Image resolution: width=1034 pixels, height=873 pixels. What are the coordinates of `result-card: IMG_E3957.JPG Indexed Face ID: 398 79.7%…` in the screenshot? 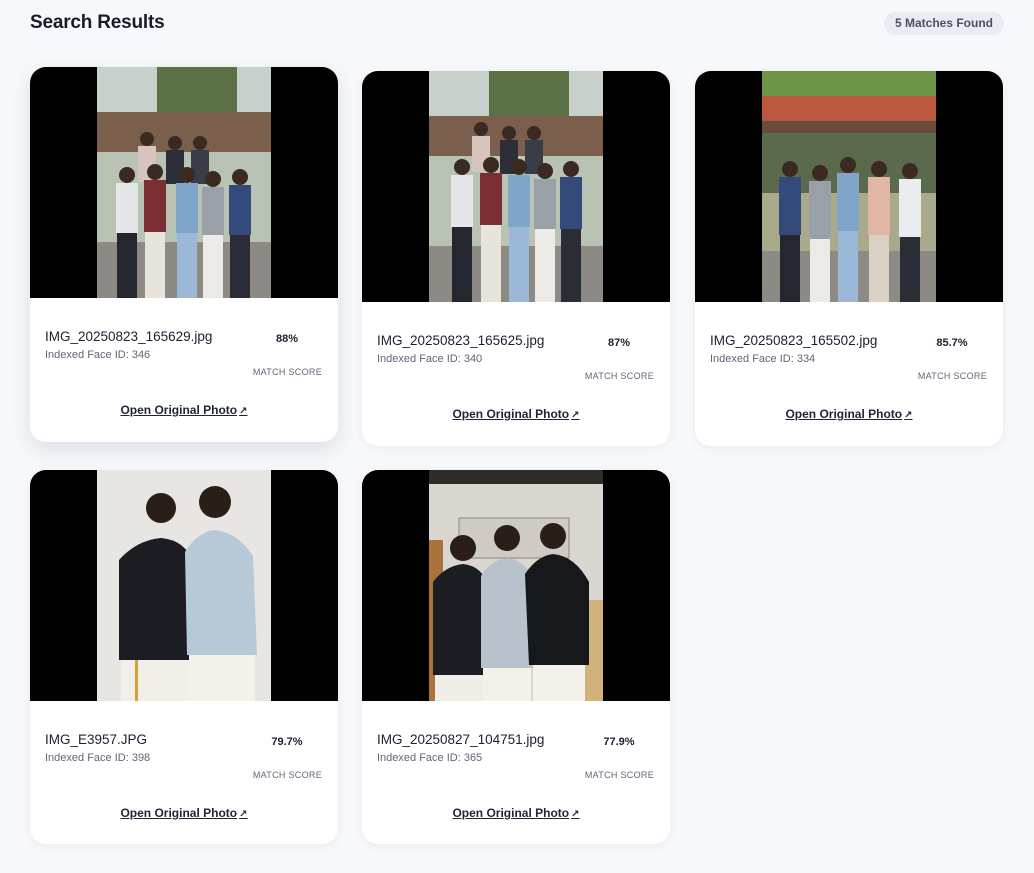 It's located at (184, 657).